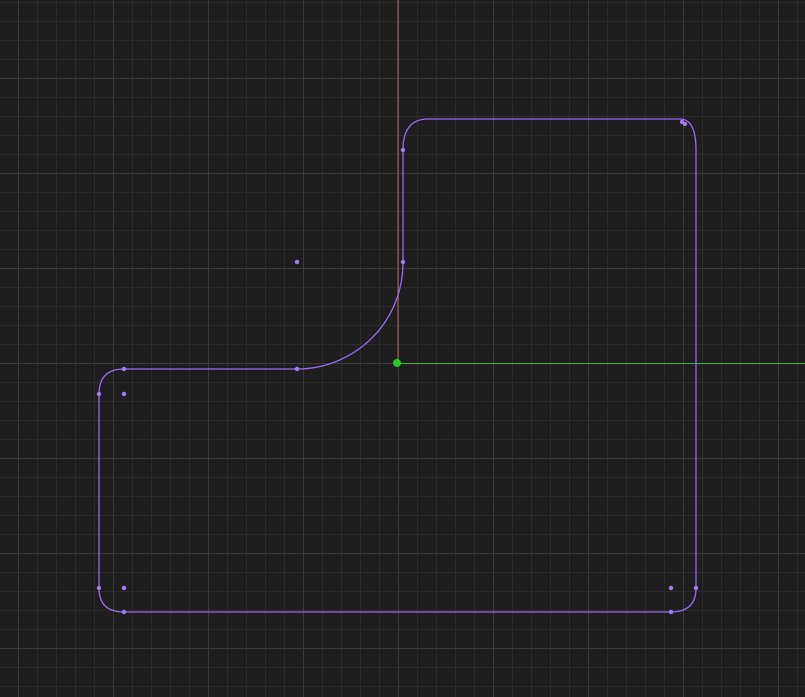  What do you see at coordinates (397, 363) in the screenshot?
I see `origin-point` at bounding box center [397, 363].